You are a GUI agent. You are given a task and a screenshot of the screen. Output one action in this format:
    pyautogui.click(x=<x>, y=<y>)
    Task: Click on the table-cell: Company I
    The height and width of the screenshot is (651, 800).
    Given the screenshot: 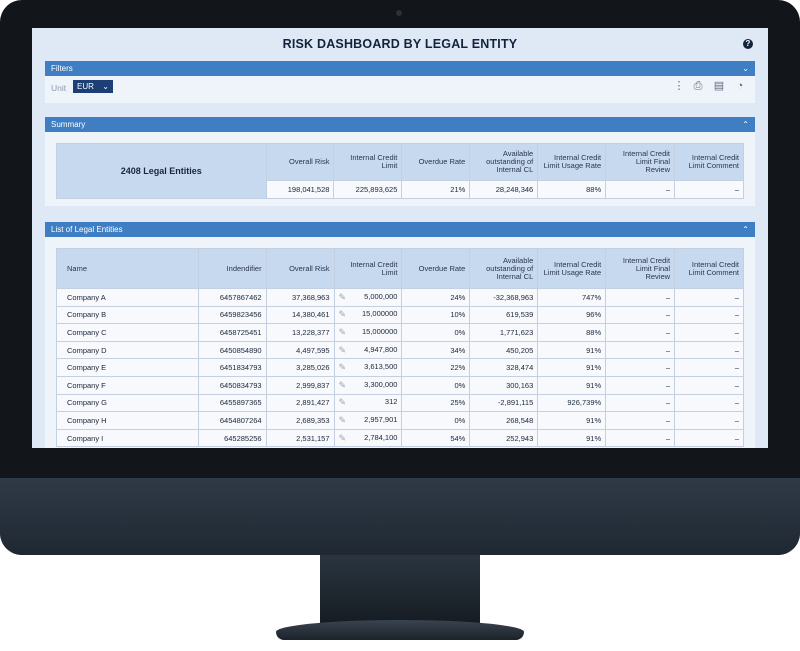 What is the action you would take?
    pyautogui.click(x=127, y=438)
    